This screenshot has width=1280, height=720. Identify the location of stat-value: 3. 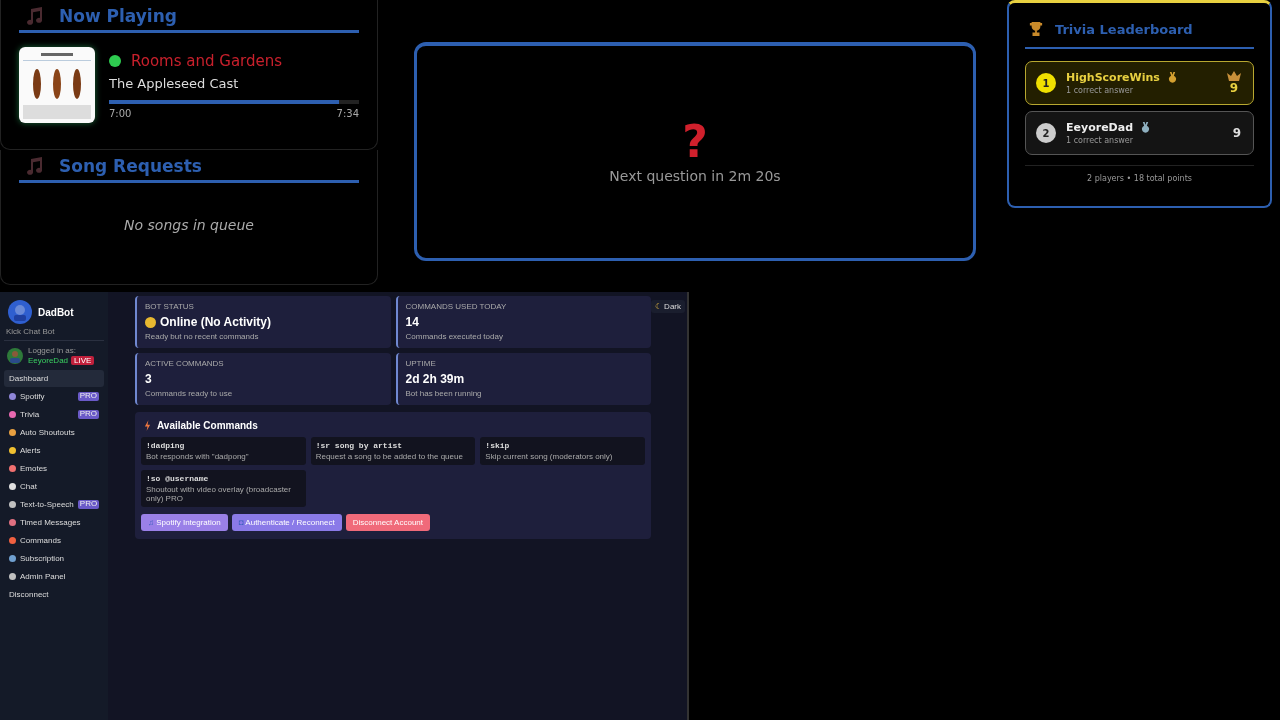
(148, 379).